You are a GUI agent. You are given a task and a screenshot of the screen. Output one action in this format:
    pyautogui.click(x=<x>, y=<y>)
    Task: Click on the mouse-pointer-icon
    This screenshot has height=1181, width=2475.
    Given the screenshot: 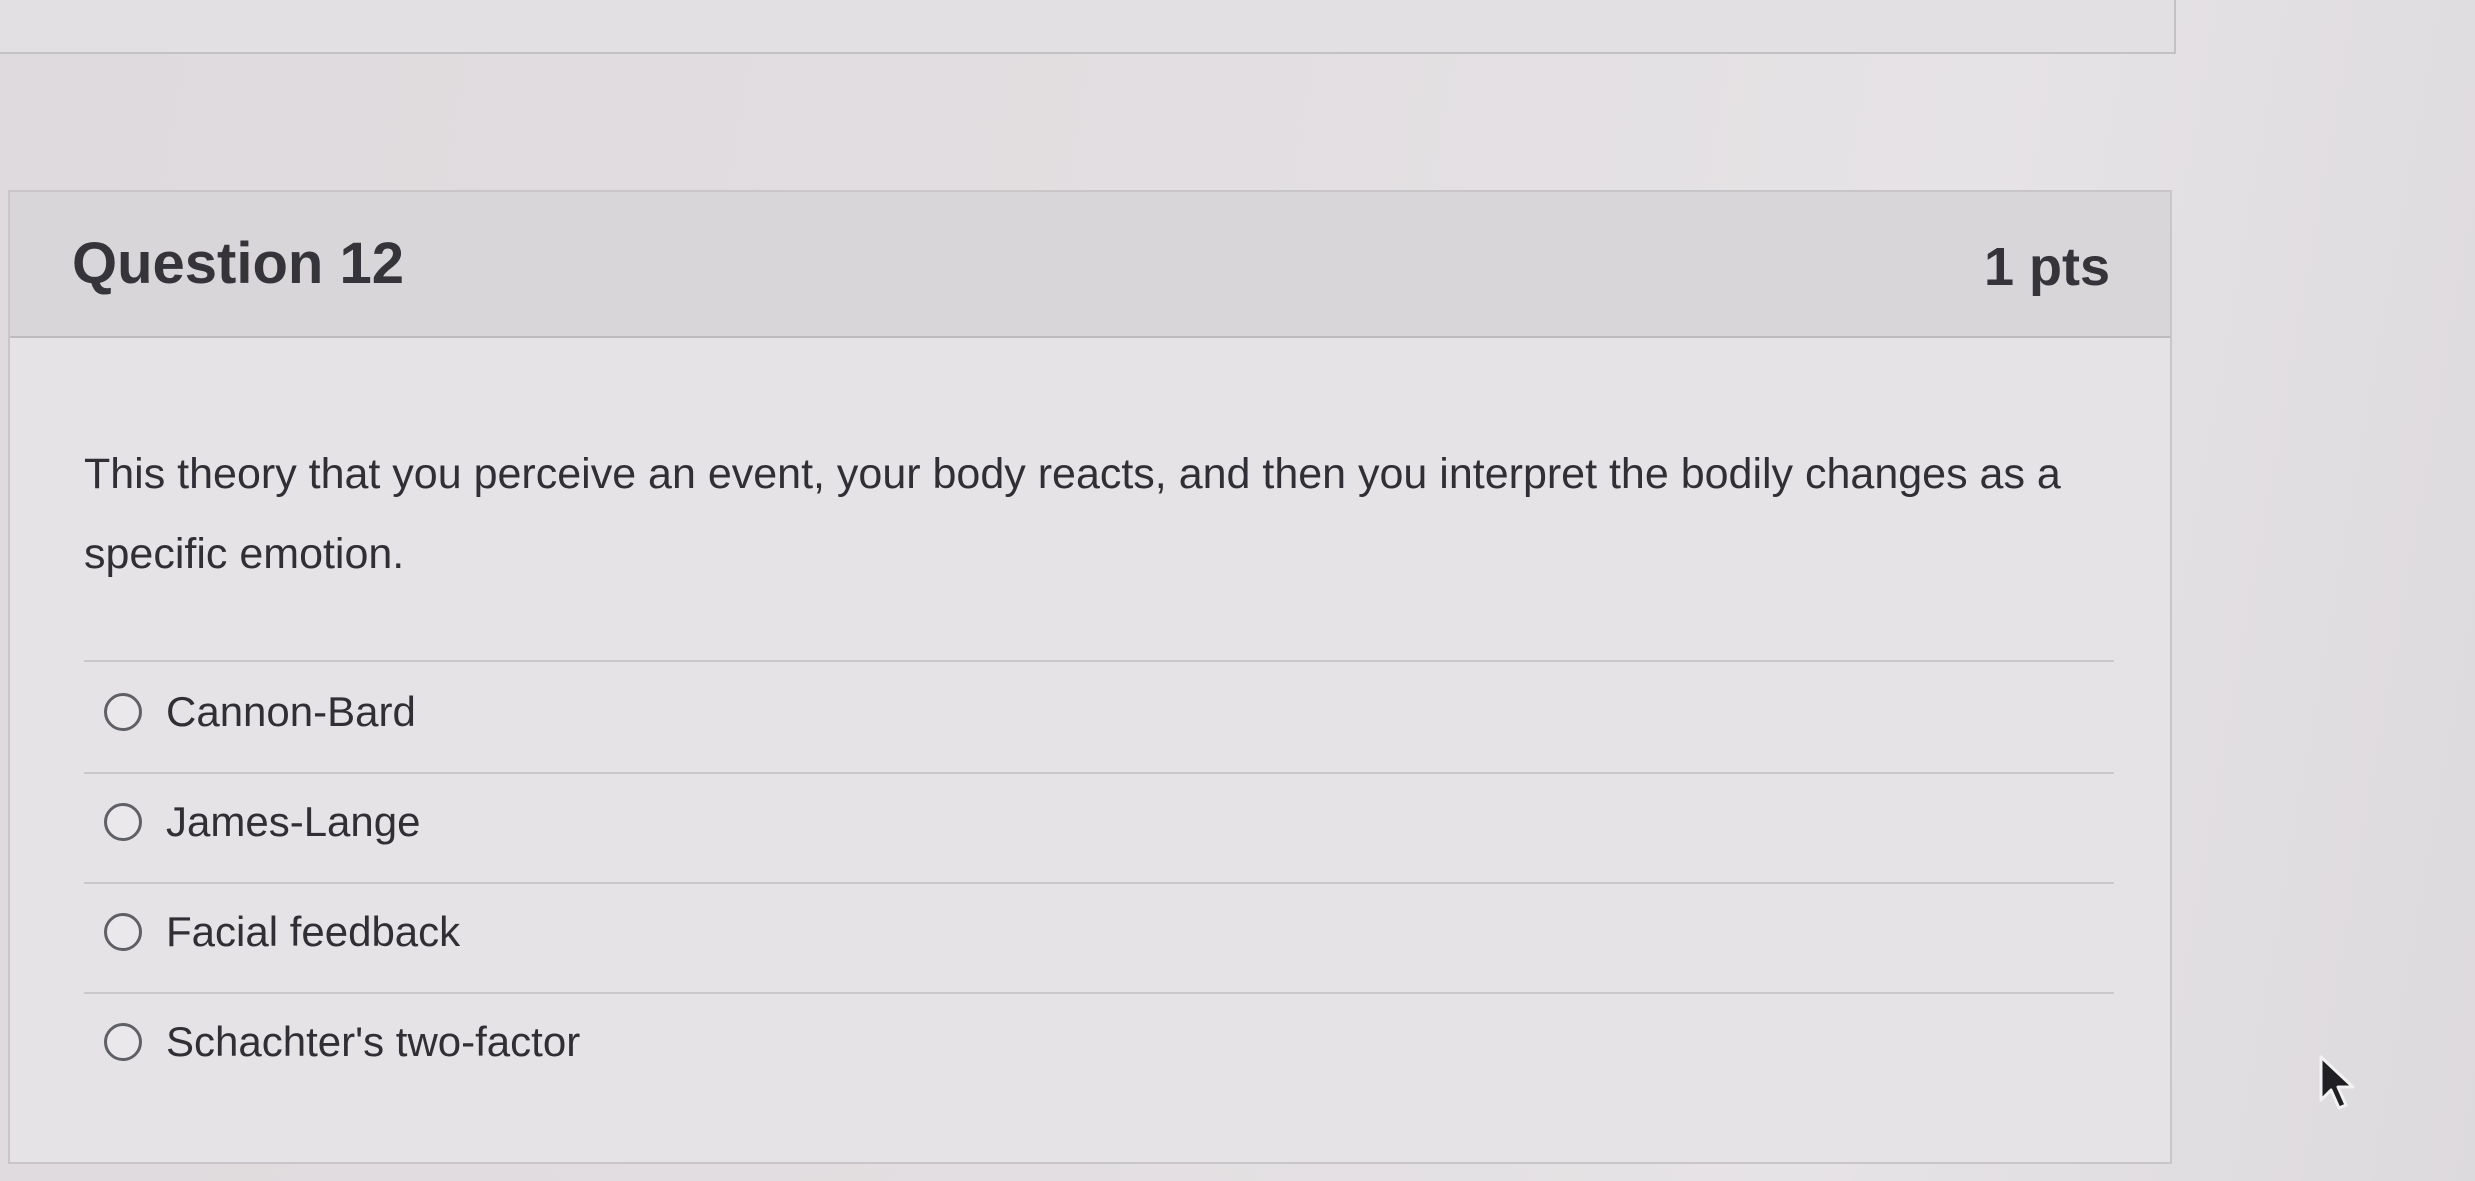 What is the action you would take?
    pyautogui.click(x=2338, y=1085)
    